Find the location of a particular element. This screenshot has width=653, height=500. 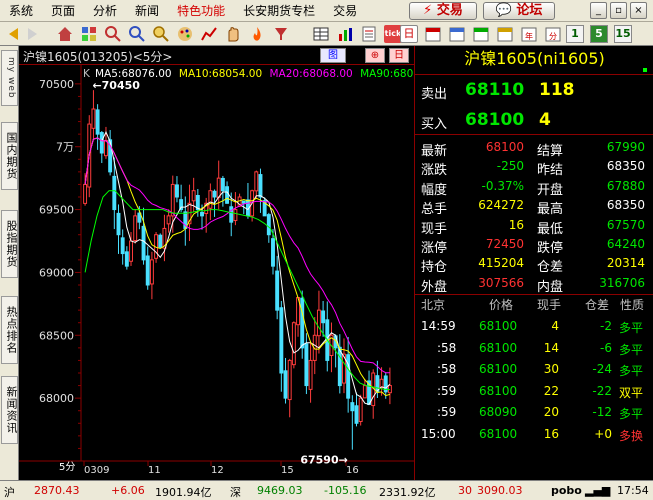

period-15min-button: 15 is located at coordinates (623, 34).